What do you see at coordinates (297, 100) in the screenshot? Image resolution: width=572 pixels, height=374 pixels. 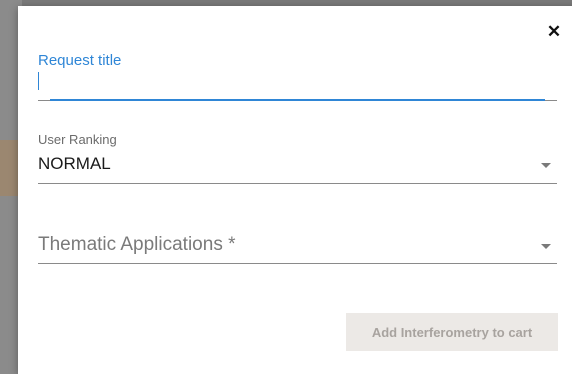 I see `request-title-focus-underline` at bounding box center [297, 100].